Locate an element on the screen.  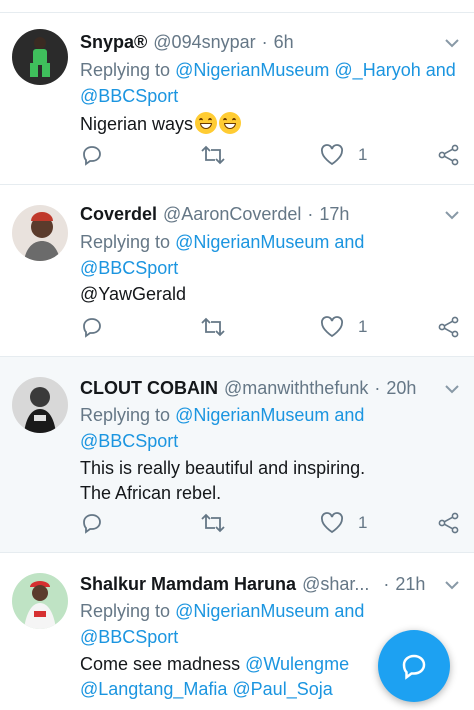
tweet-mention: @Langtang_Mafia is located at coordinates (153, 689).